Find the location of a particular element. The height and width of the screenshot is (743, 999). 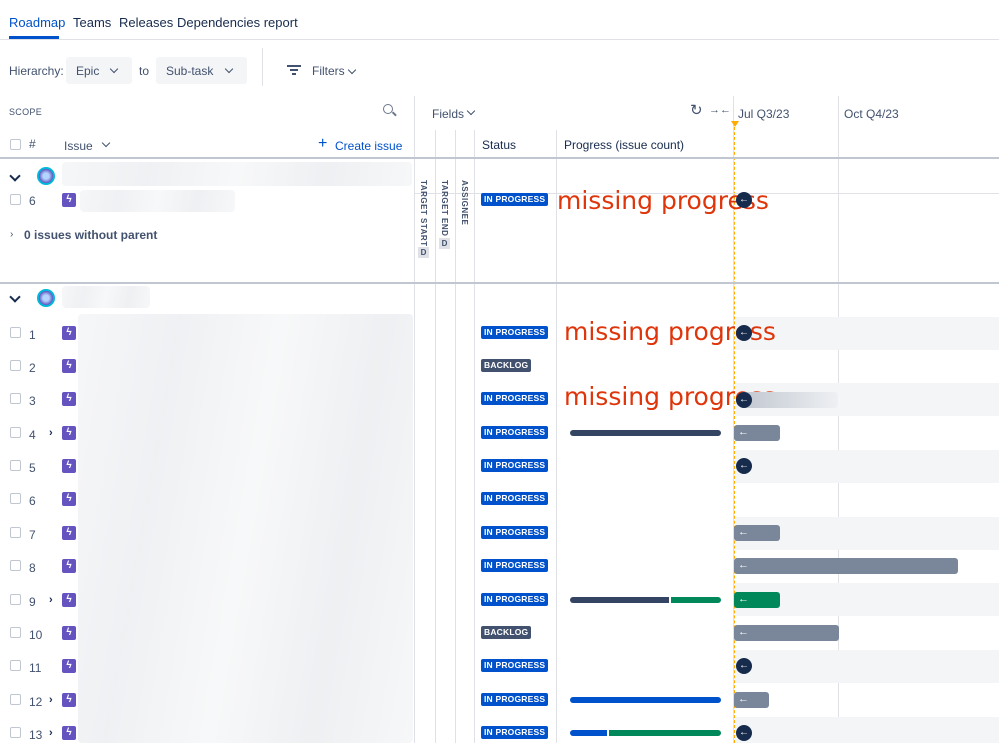

fields-button: Fields is located at coordinates (448, 114).